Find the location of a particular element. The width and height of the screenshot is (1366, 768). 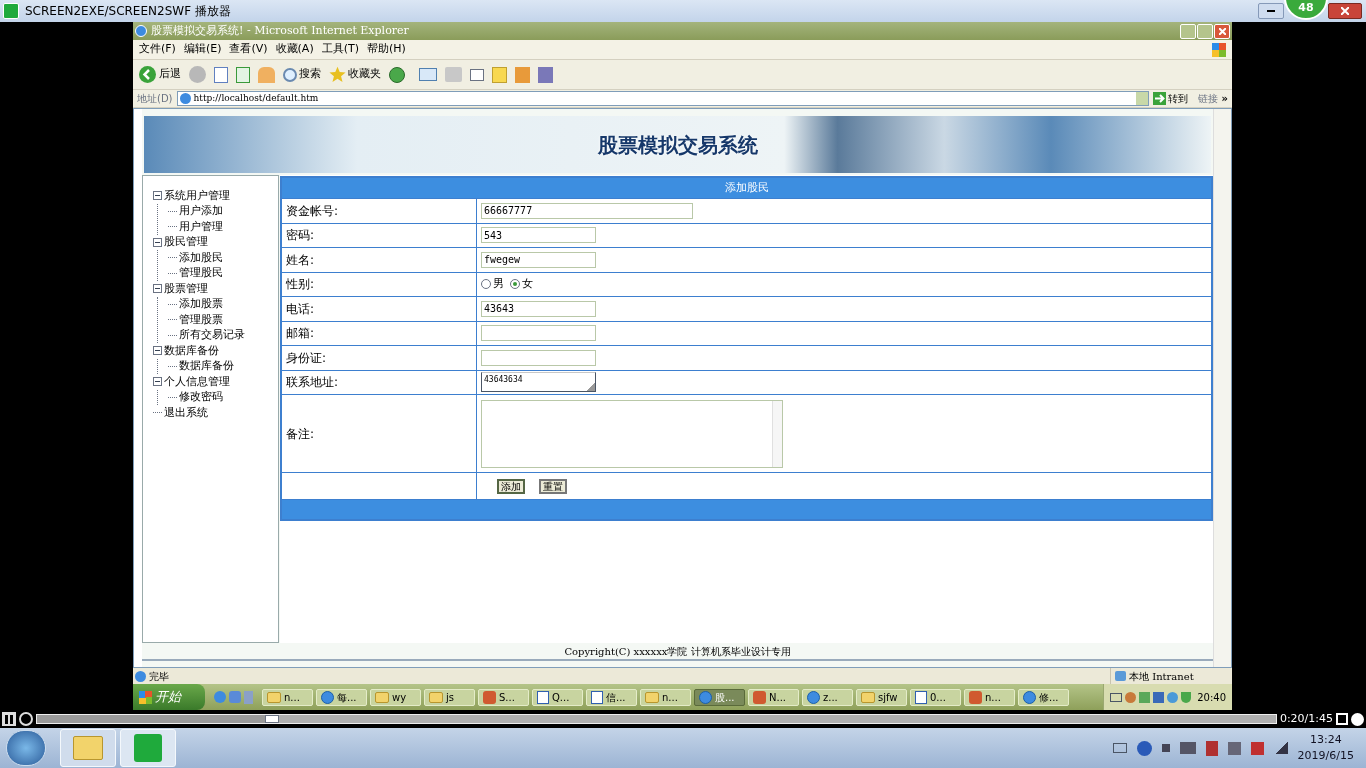

tree-link: 管理股民 is located at coordinates (201, 273).